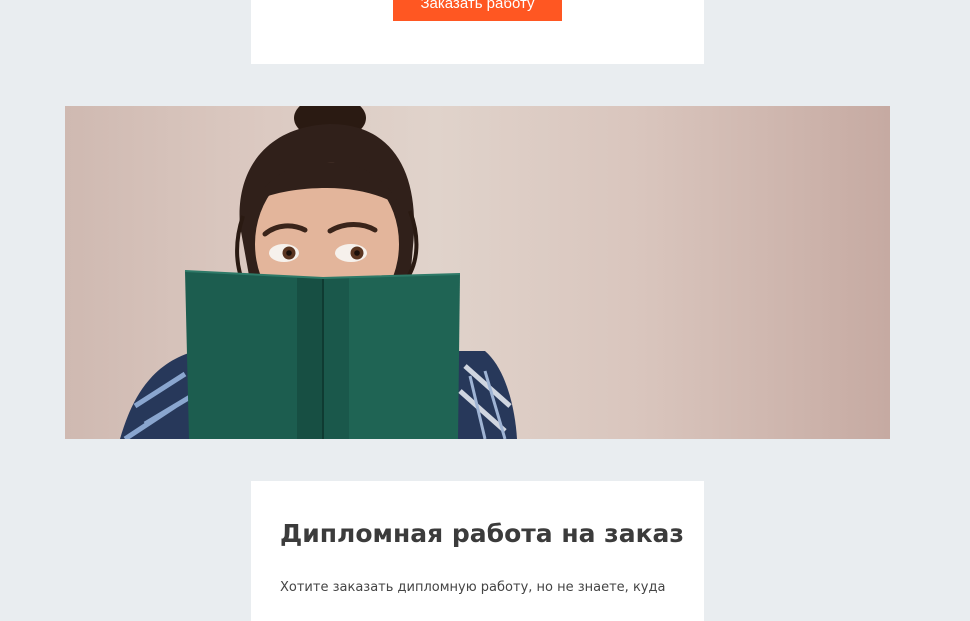 The height and width of the screenshot is (621, 970). Describe the element at coordinates (477, 32) in the screenshot. I see `order-card: Заказать работу` at that location.